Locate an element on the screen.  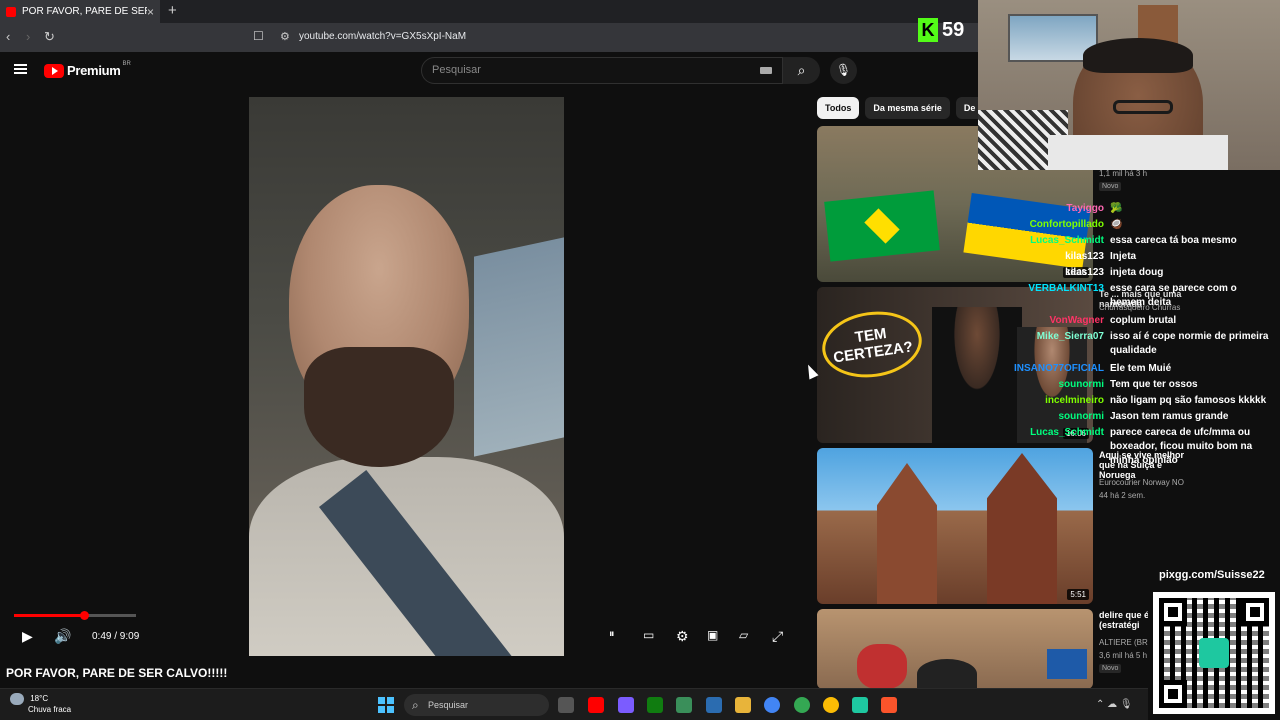
person-beard is located at coordinates (379, 407).